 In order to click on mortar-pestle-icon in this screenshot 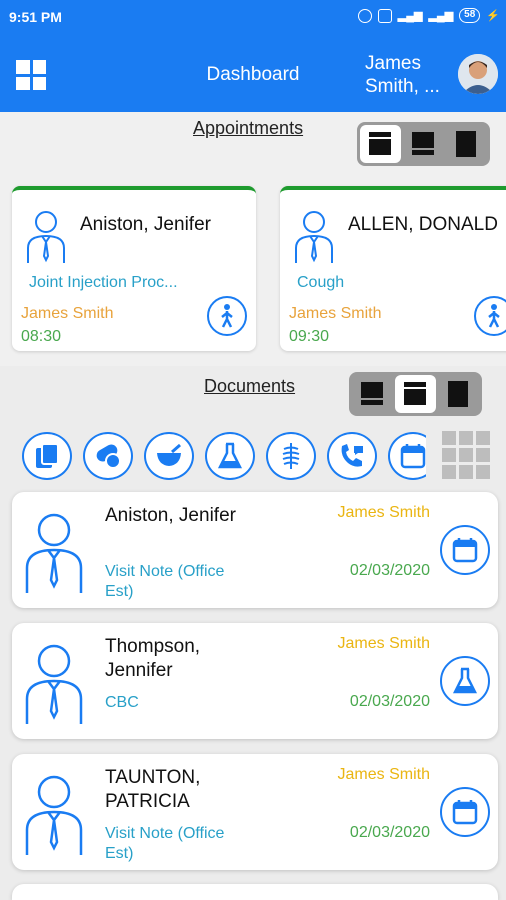, I will do `click(169, 456)`.